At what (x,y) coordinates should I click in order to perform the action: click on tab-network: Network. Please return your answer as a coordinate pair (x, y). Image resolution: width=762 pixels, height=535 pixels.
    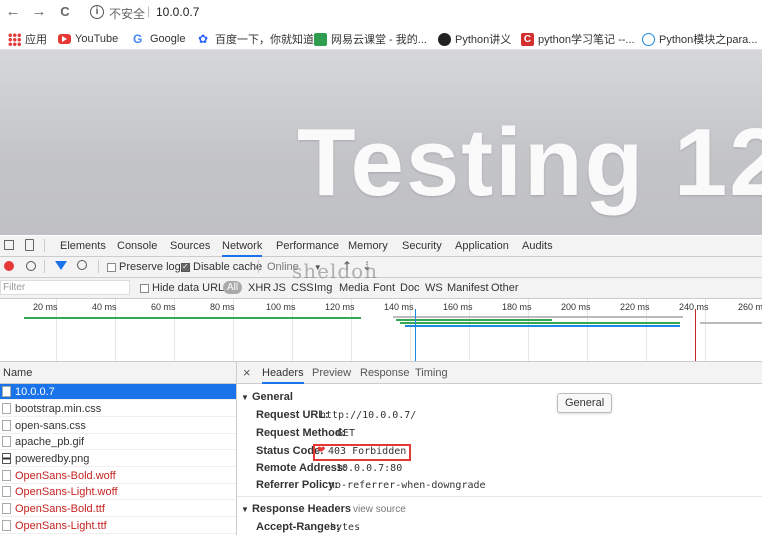
    Looking at the image, I should click on (242, 248).